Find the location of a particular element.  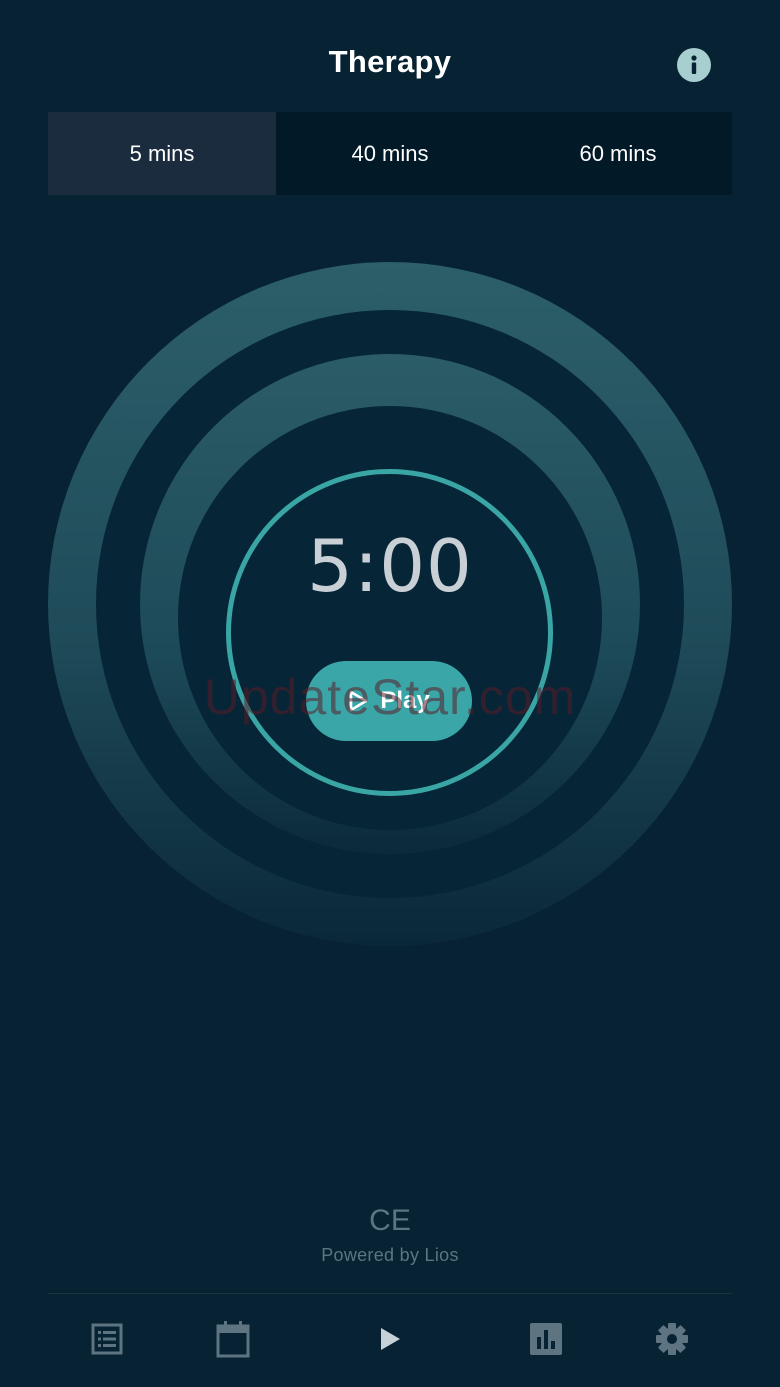

duration-option-label: 40 mins is located at coordinates (390, 153).